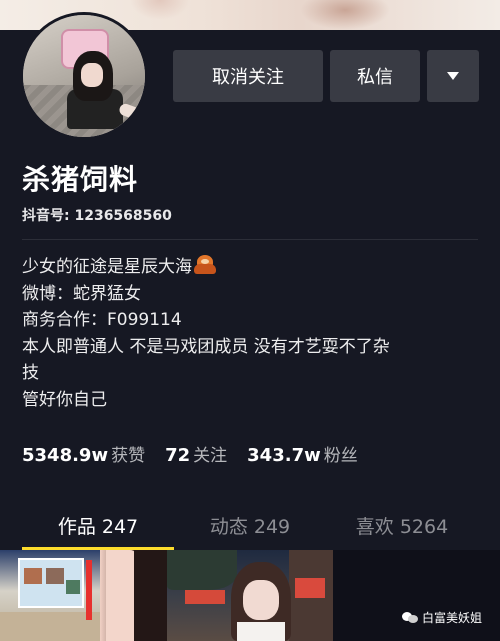 This screenshot has height=641, width=500. What do you see at coordinates (178, 455) in the screenshot?
I see `stat-following-value: 72` at bounding box center [178, 455].